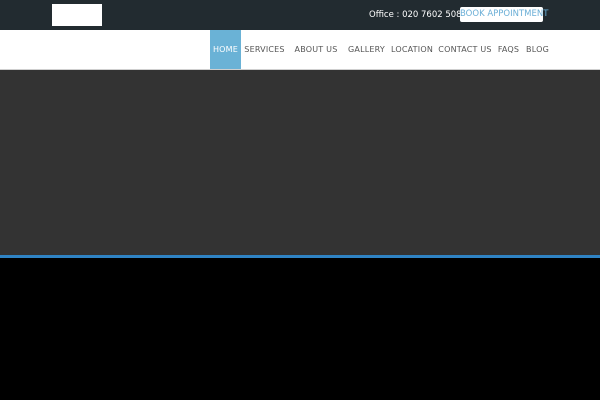 This screenshot has width=600, height=400. Describe the element at coordinates (366, 49) in the screenshot. I see `nav-item-gallery: GALLERY` at that location.